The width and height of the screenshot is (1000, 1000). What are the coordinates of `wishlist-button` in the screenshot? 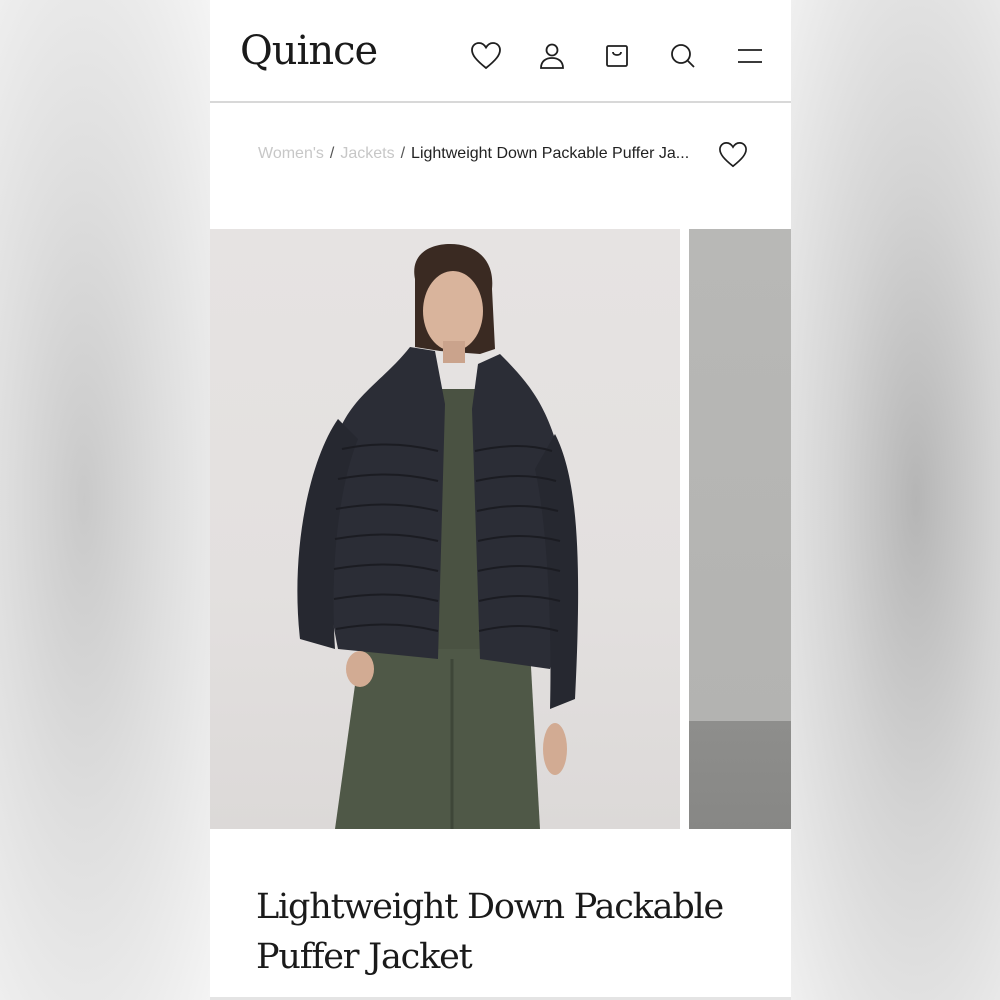 It's located at (486, 56).